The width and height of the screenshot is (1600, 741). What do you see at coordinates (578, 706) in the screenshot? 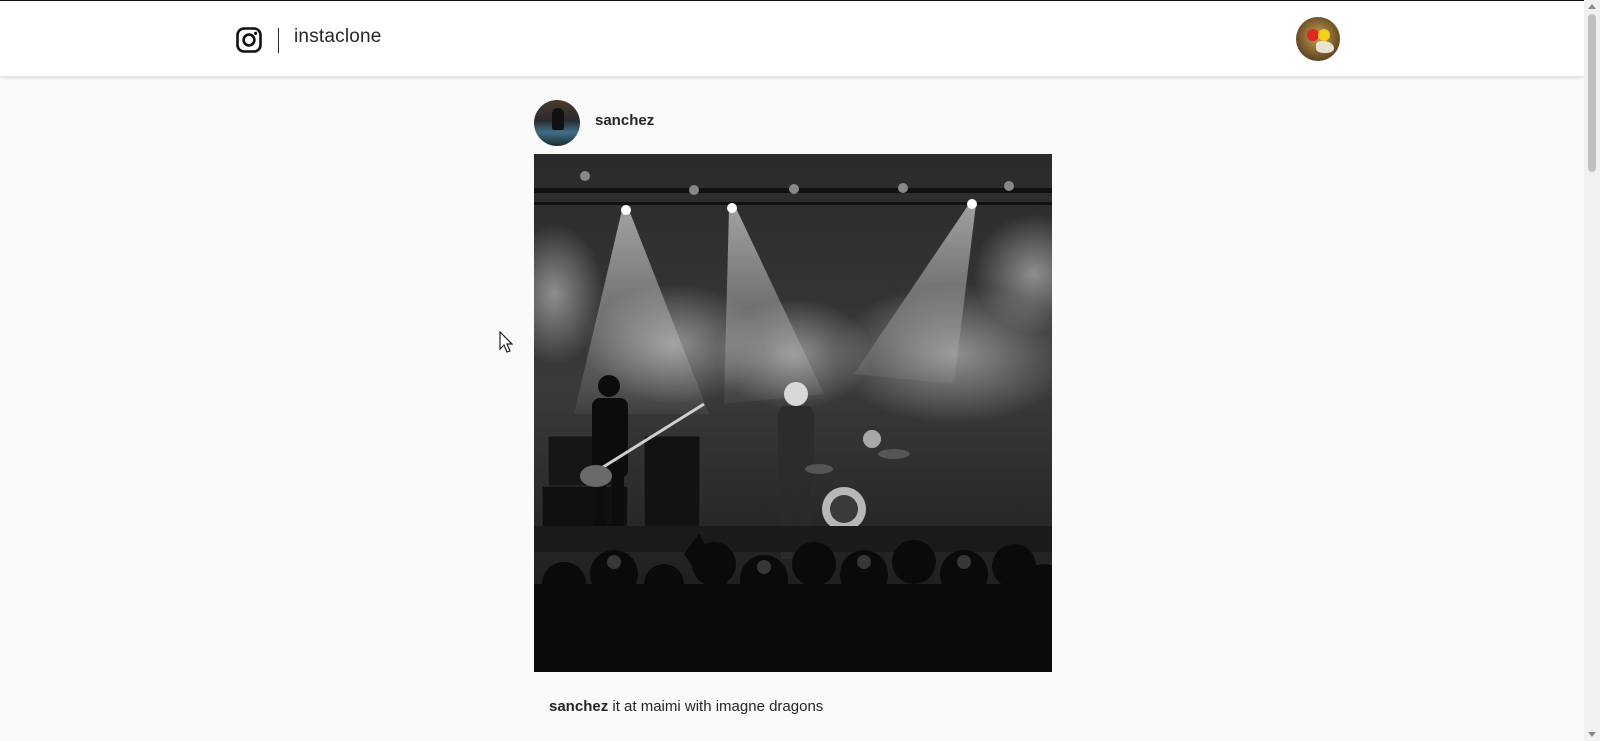
I see `caption-username: sanchez` at bounding box center [578, 706].